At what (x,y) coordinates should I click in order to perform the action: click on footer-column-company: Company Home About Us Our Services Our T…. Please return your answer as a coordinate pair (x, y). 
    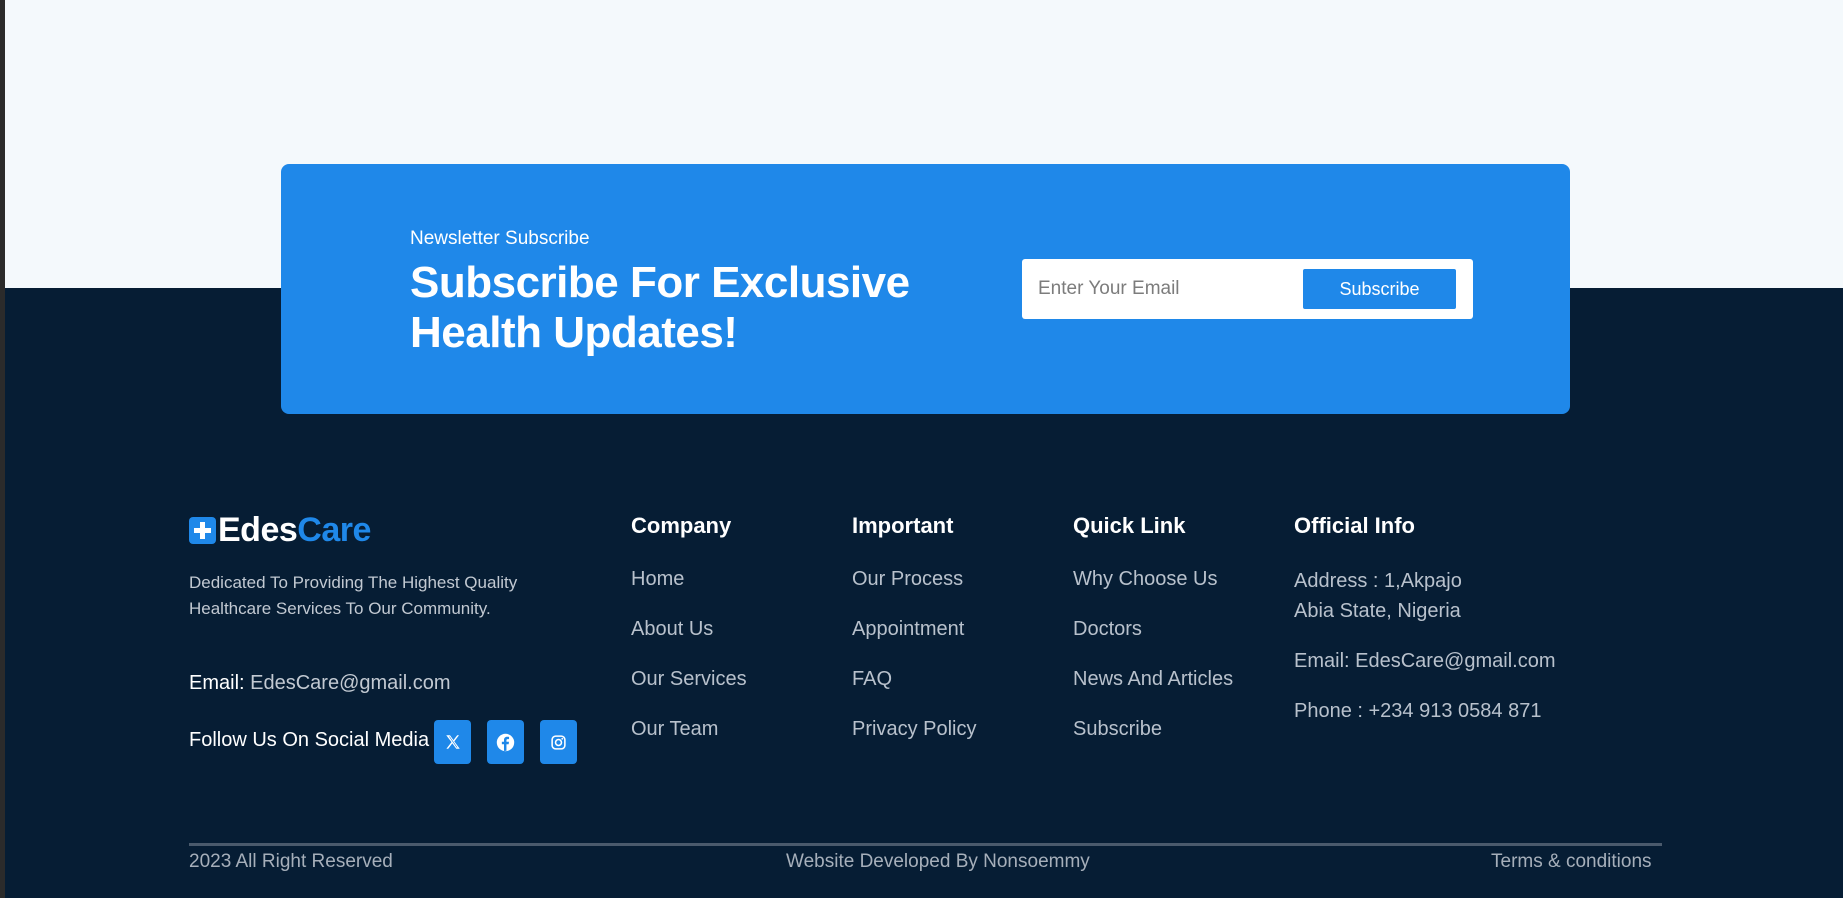
    Looking at the image, I should click on (689, 639).